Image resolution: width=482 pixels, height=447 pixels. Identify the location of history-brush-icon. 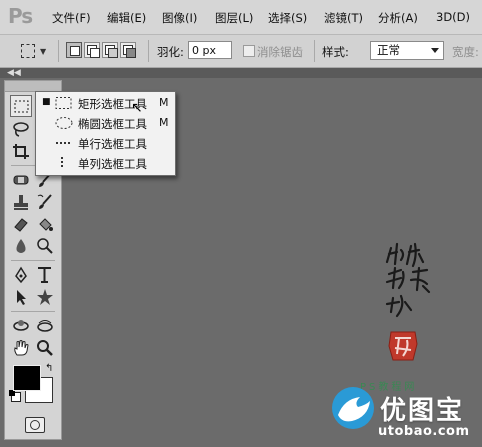
(44, 201).